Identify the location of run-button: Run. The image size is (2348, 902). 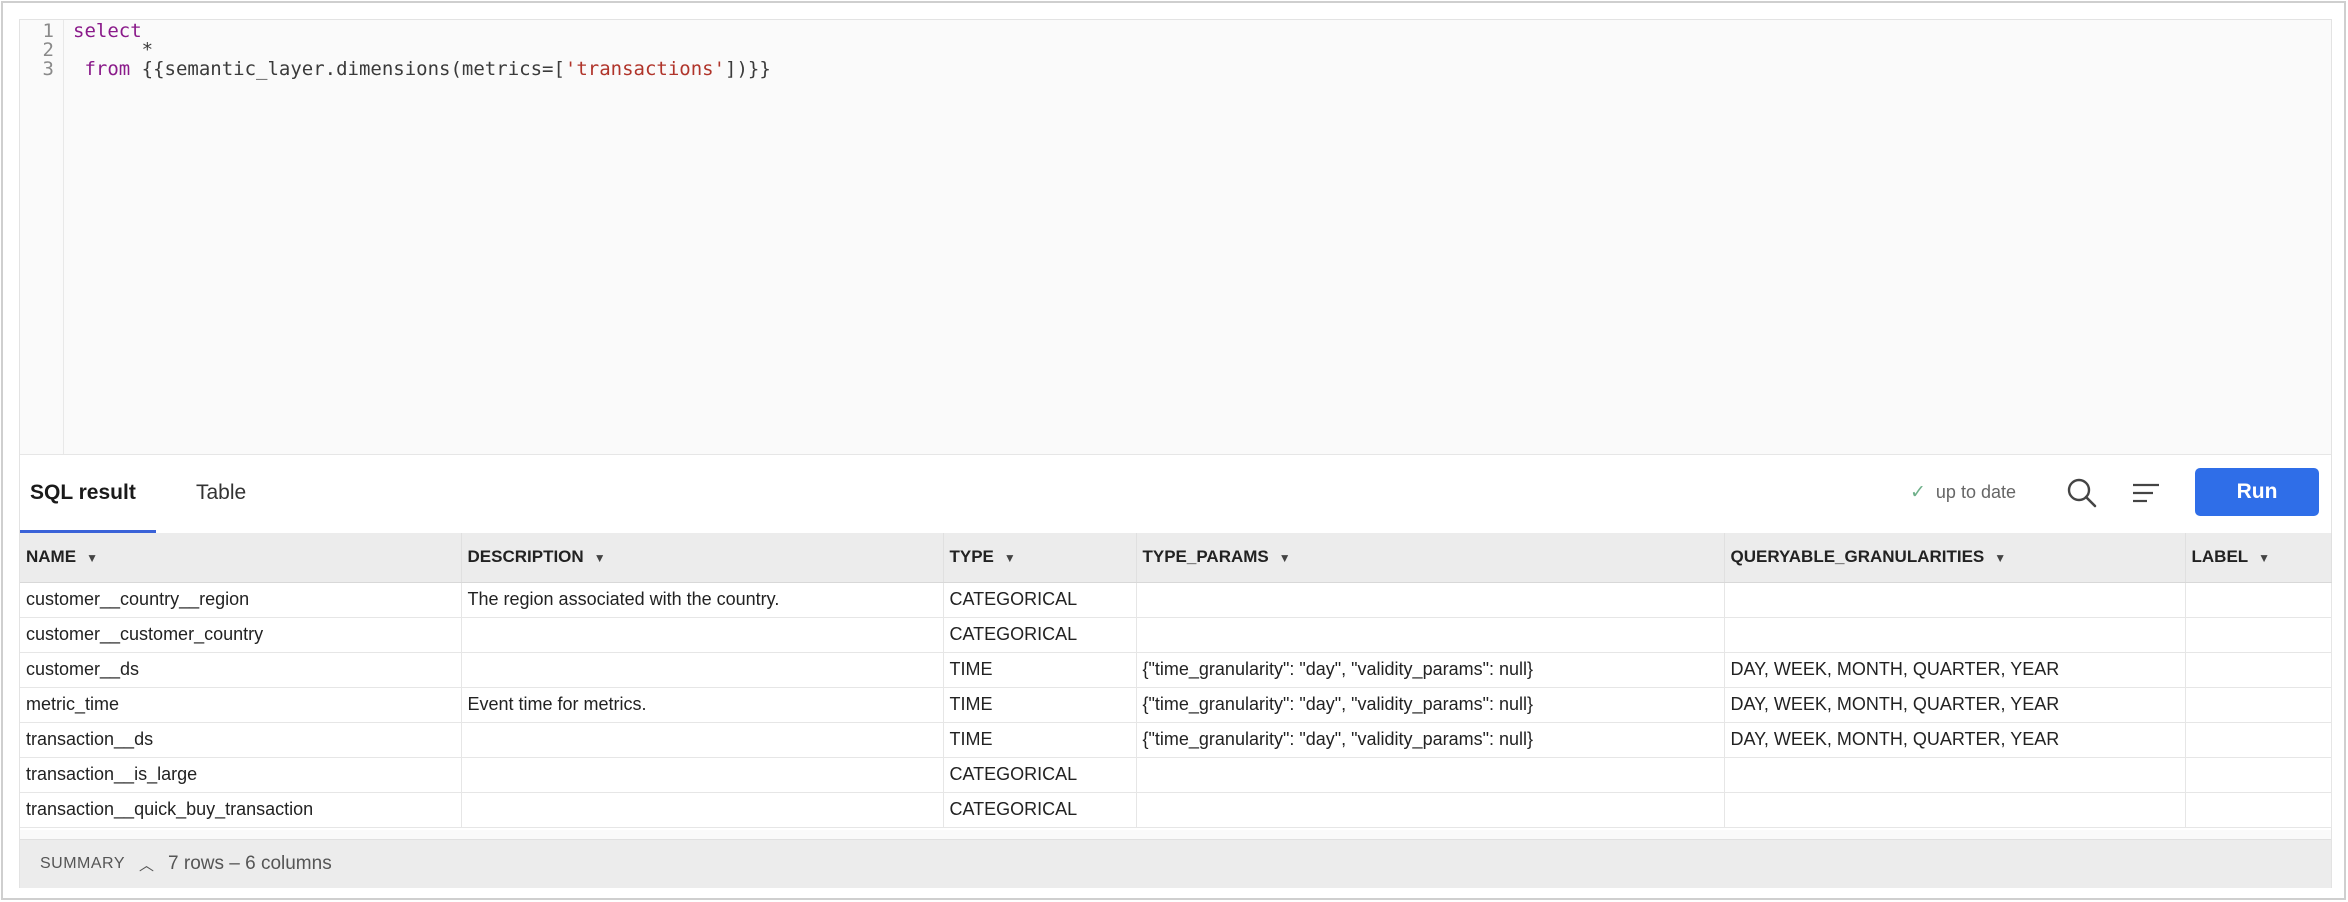
(2257, 492).